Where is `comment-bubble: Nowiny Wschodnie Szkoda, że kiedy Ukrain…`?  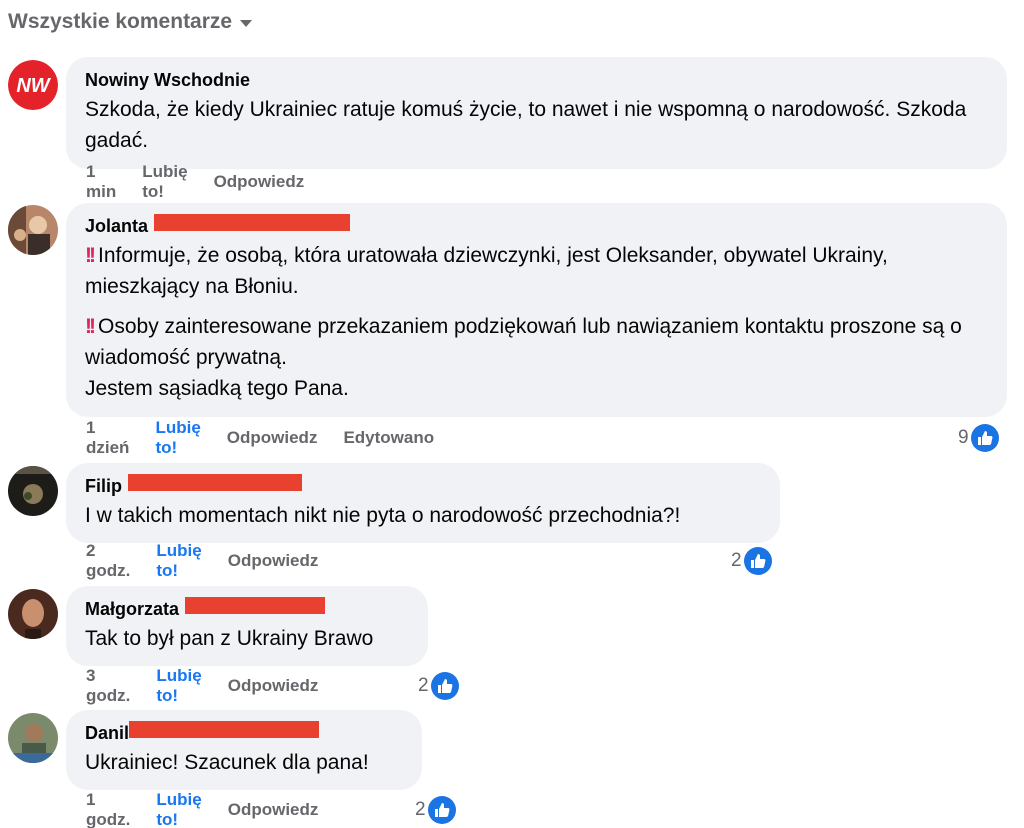 comment-bubble: Nowiny Wschodnie Szkoda, że kiedy Ukrain… is located at coordinates (536, 113).